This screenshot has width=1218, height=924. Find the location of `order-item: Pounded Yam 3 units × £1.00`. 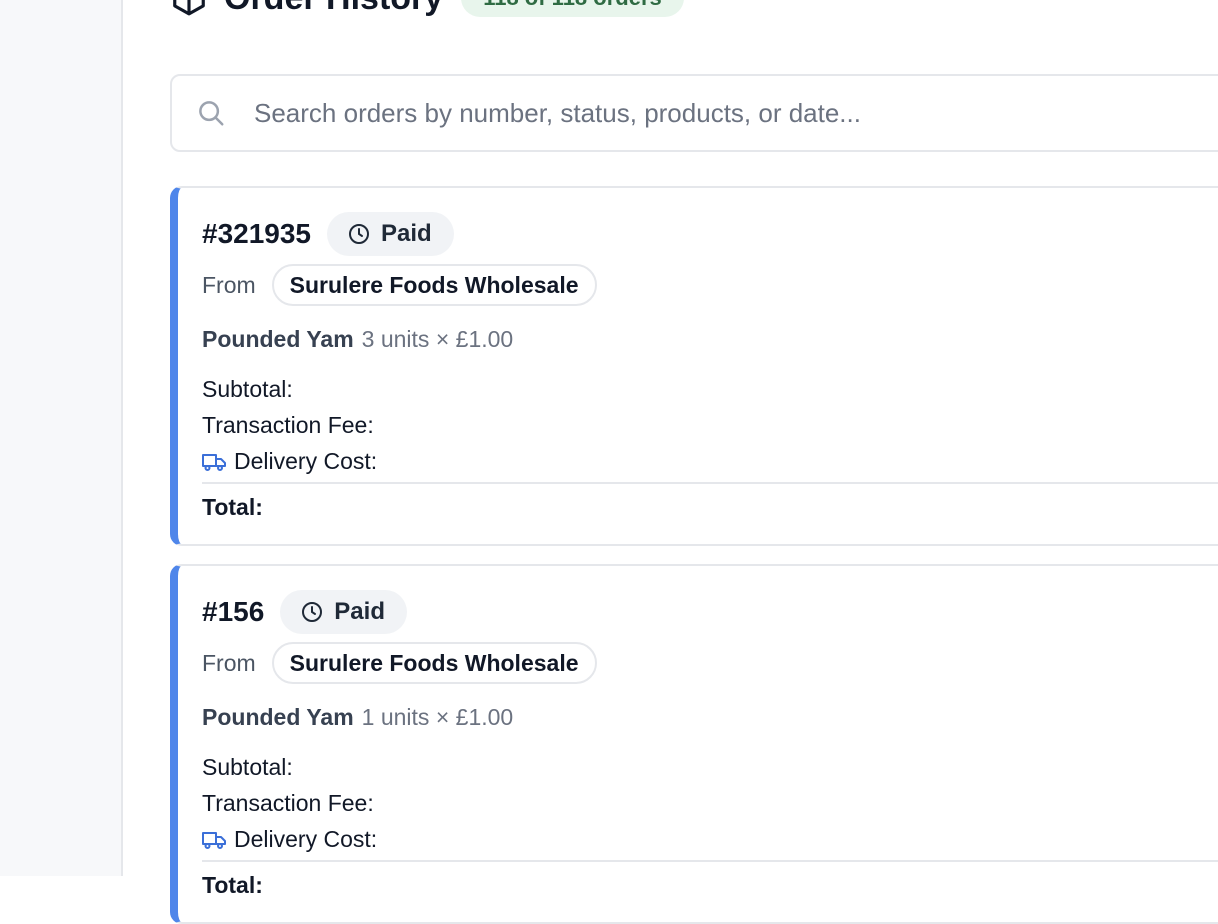

order-item: Pounded Yam 3 units × £1.00 is located at coordinates (357, 339).